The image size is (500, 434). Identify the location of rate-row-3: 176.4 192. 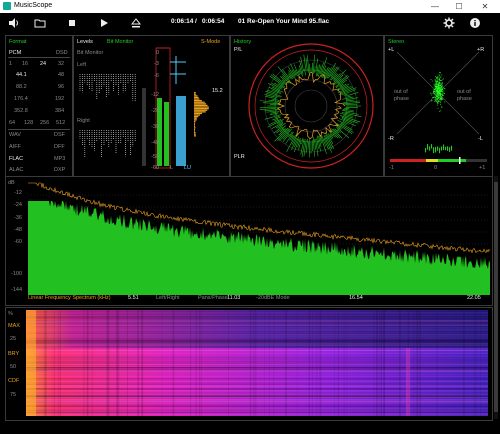
(39, 100).